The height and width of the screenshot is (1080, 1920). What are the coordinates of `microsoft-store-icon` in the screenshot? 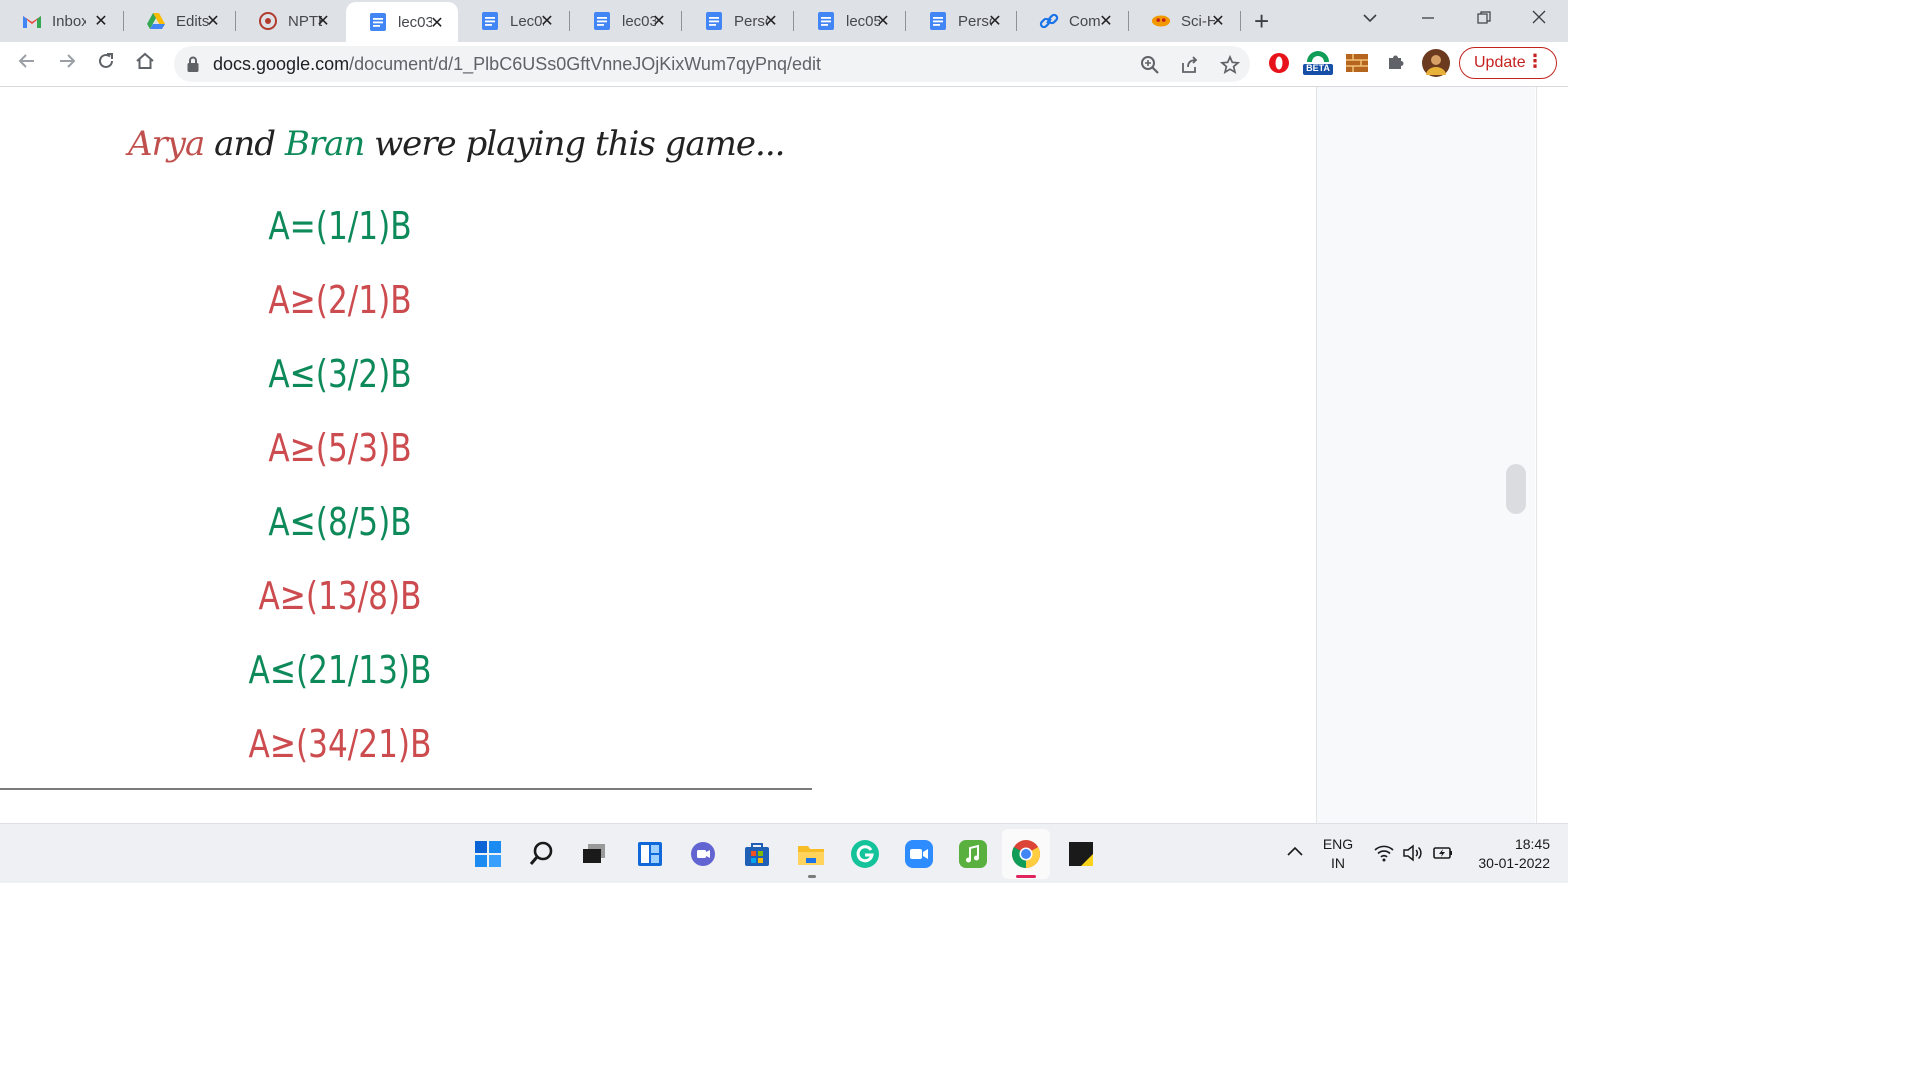 It's located at (757, 854).